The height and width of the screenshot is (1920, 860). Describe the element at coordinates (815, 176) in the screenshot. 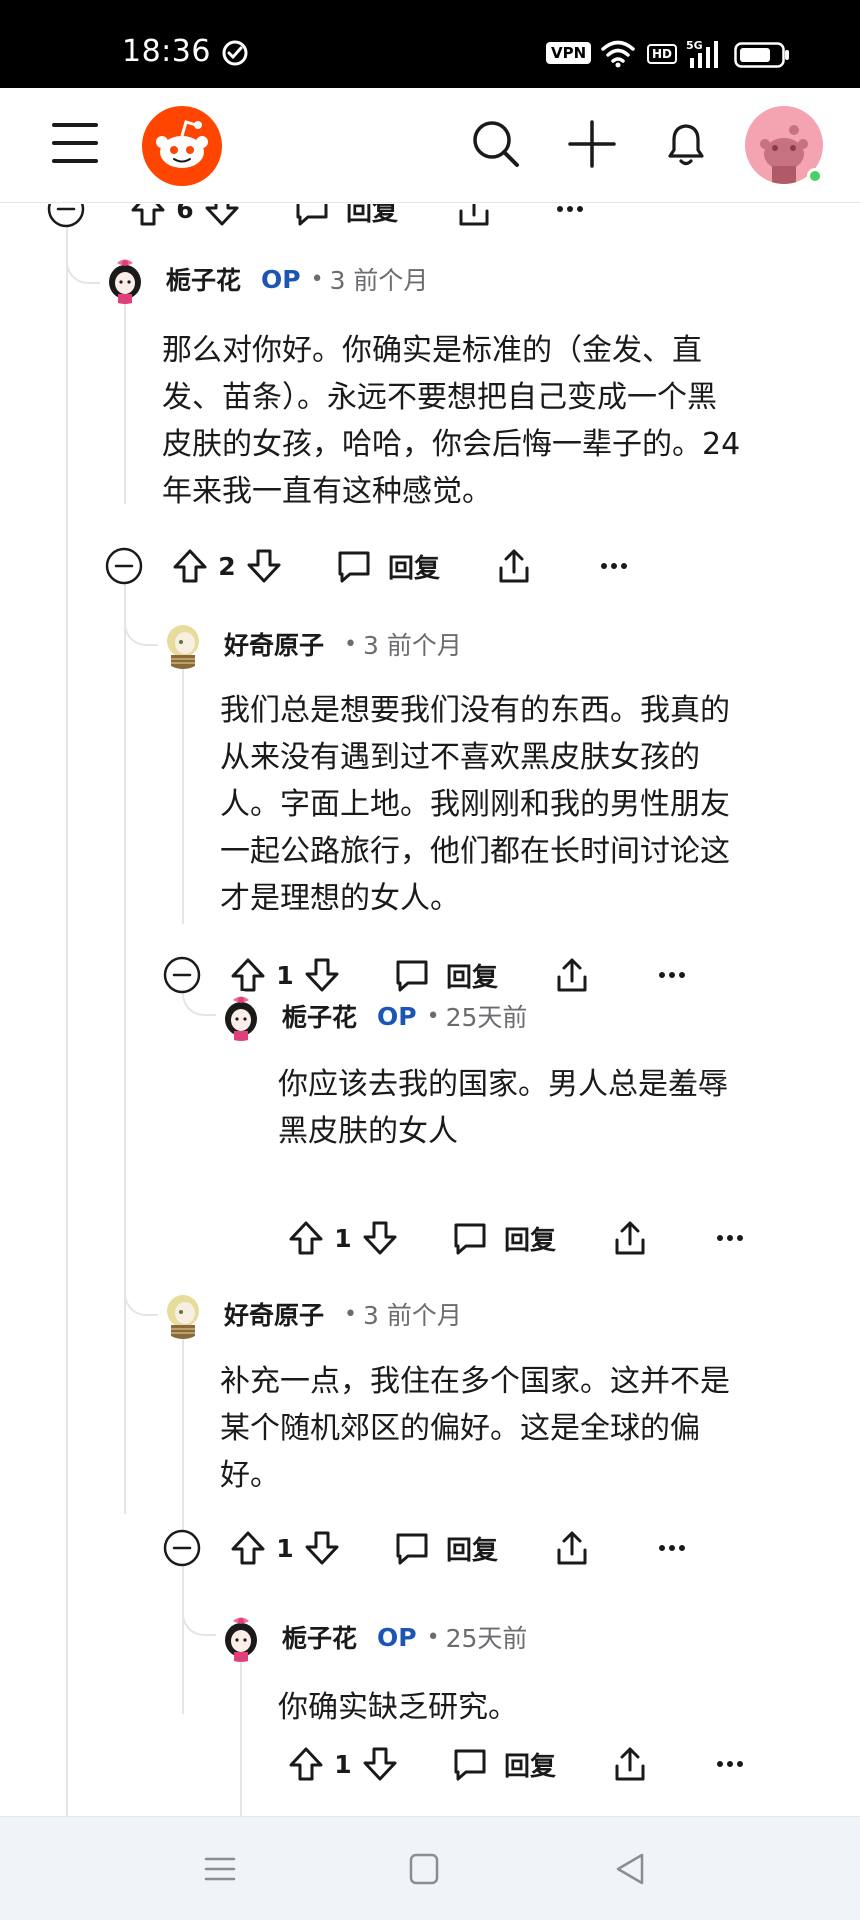

I see `online-status-dot` at that location.